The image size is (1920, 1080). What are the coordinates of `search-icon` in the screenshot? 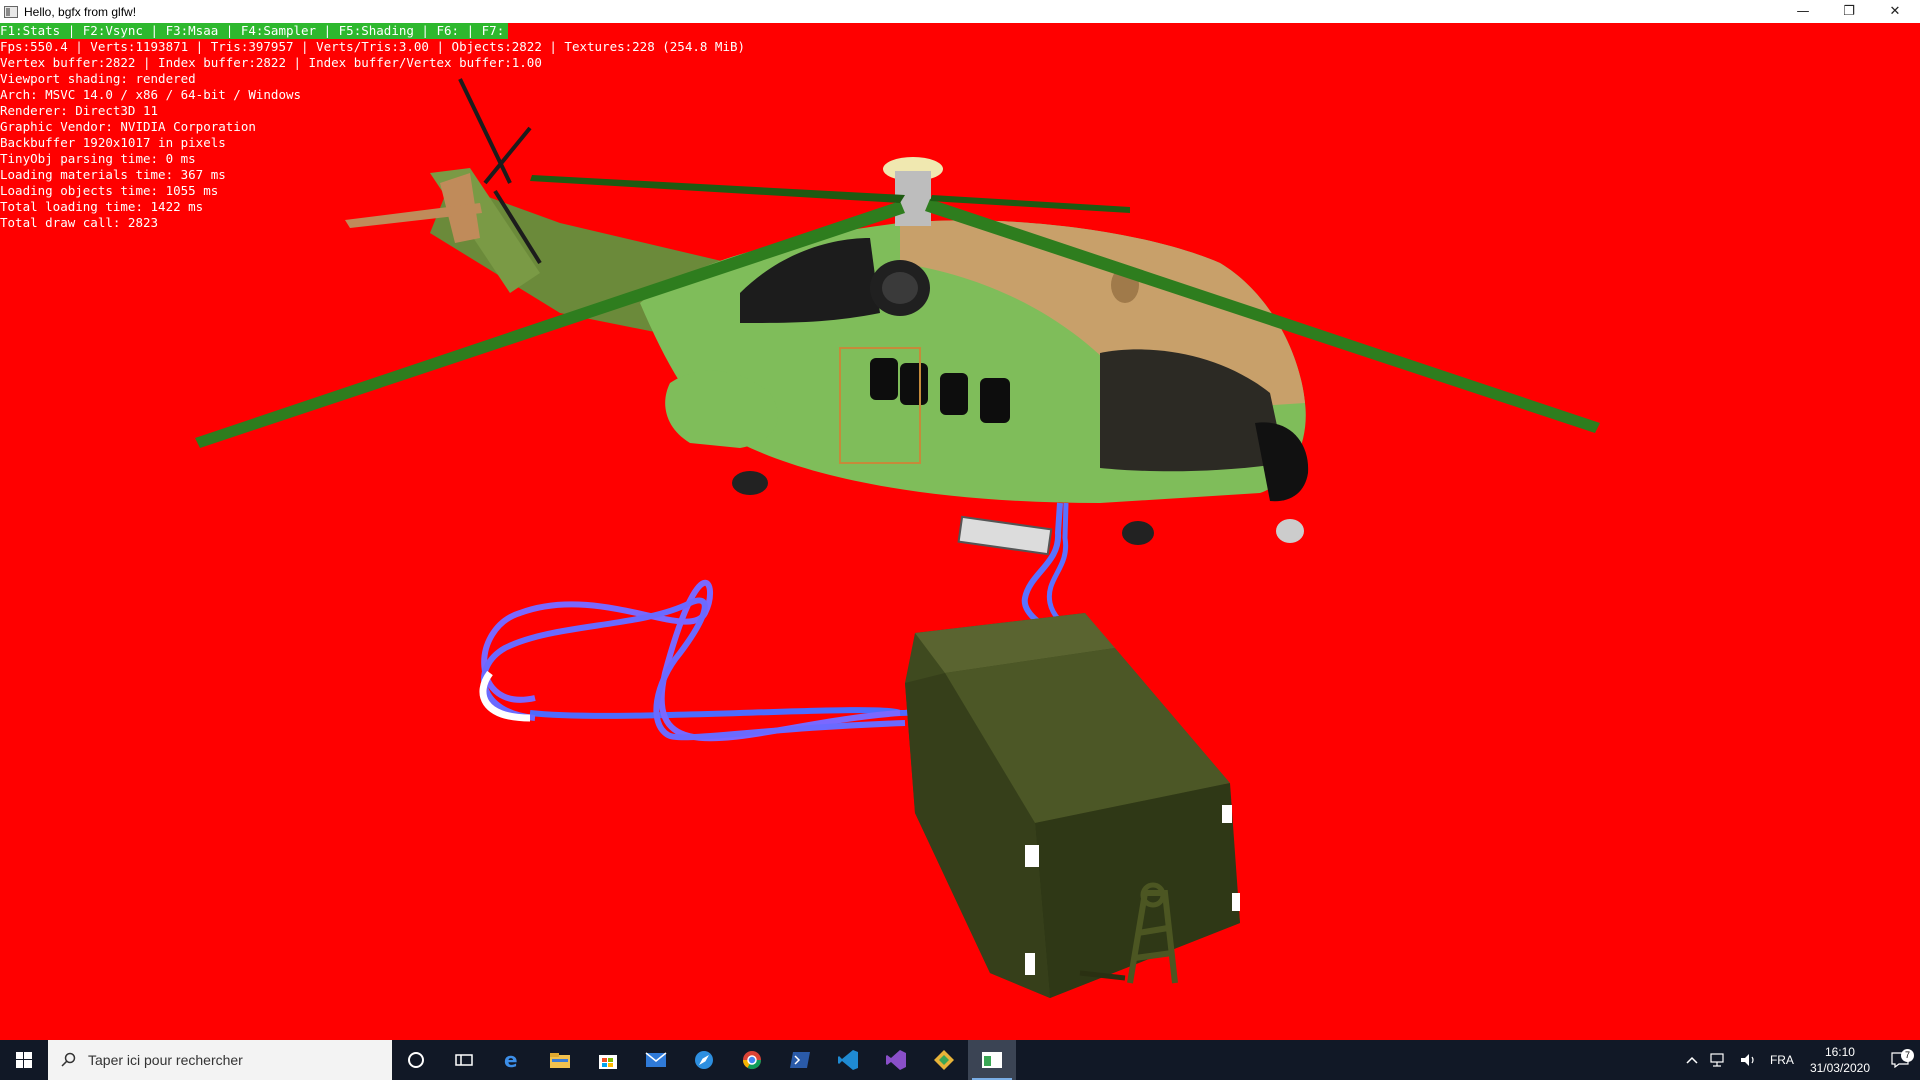 It's located at (68, 1059).